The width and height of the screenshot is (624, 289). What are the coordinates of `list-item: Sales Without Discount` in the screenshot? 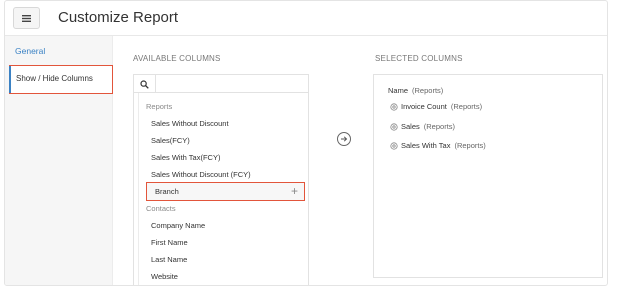 It's located at (190, 123).